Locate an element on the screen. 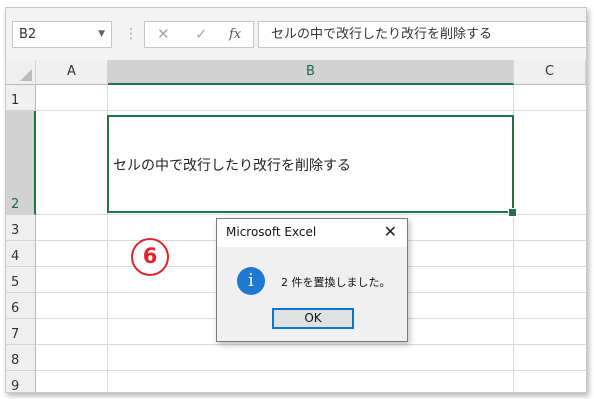 This screenshot has width=594, height=399. message-dialog: Microsoft Excel ✕ i 2 件を置換しました。 OK is located at coordinates (312, 280).